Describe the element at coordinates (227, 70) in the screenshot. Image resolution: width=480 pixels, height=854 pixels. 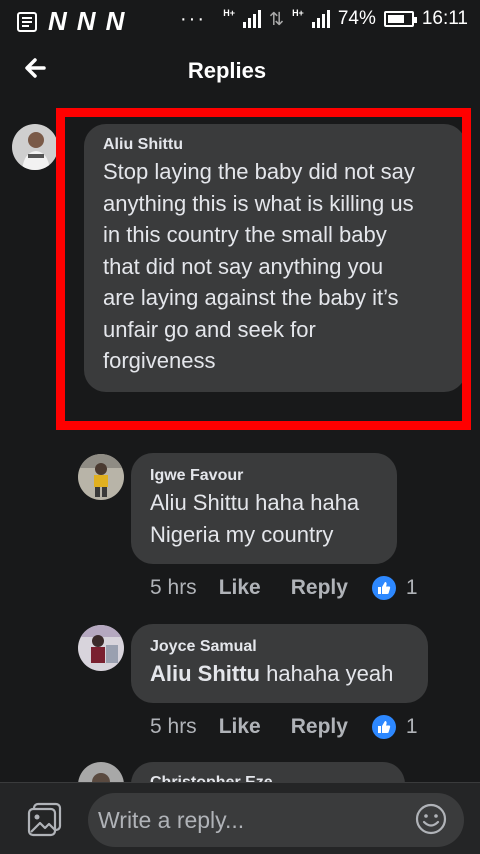
I see `page-title: Replies` at that location.